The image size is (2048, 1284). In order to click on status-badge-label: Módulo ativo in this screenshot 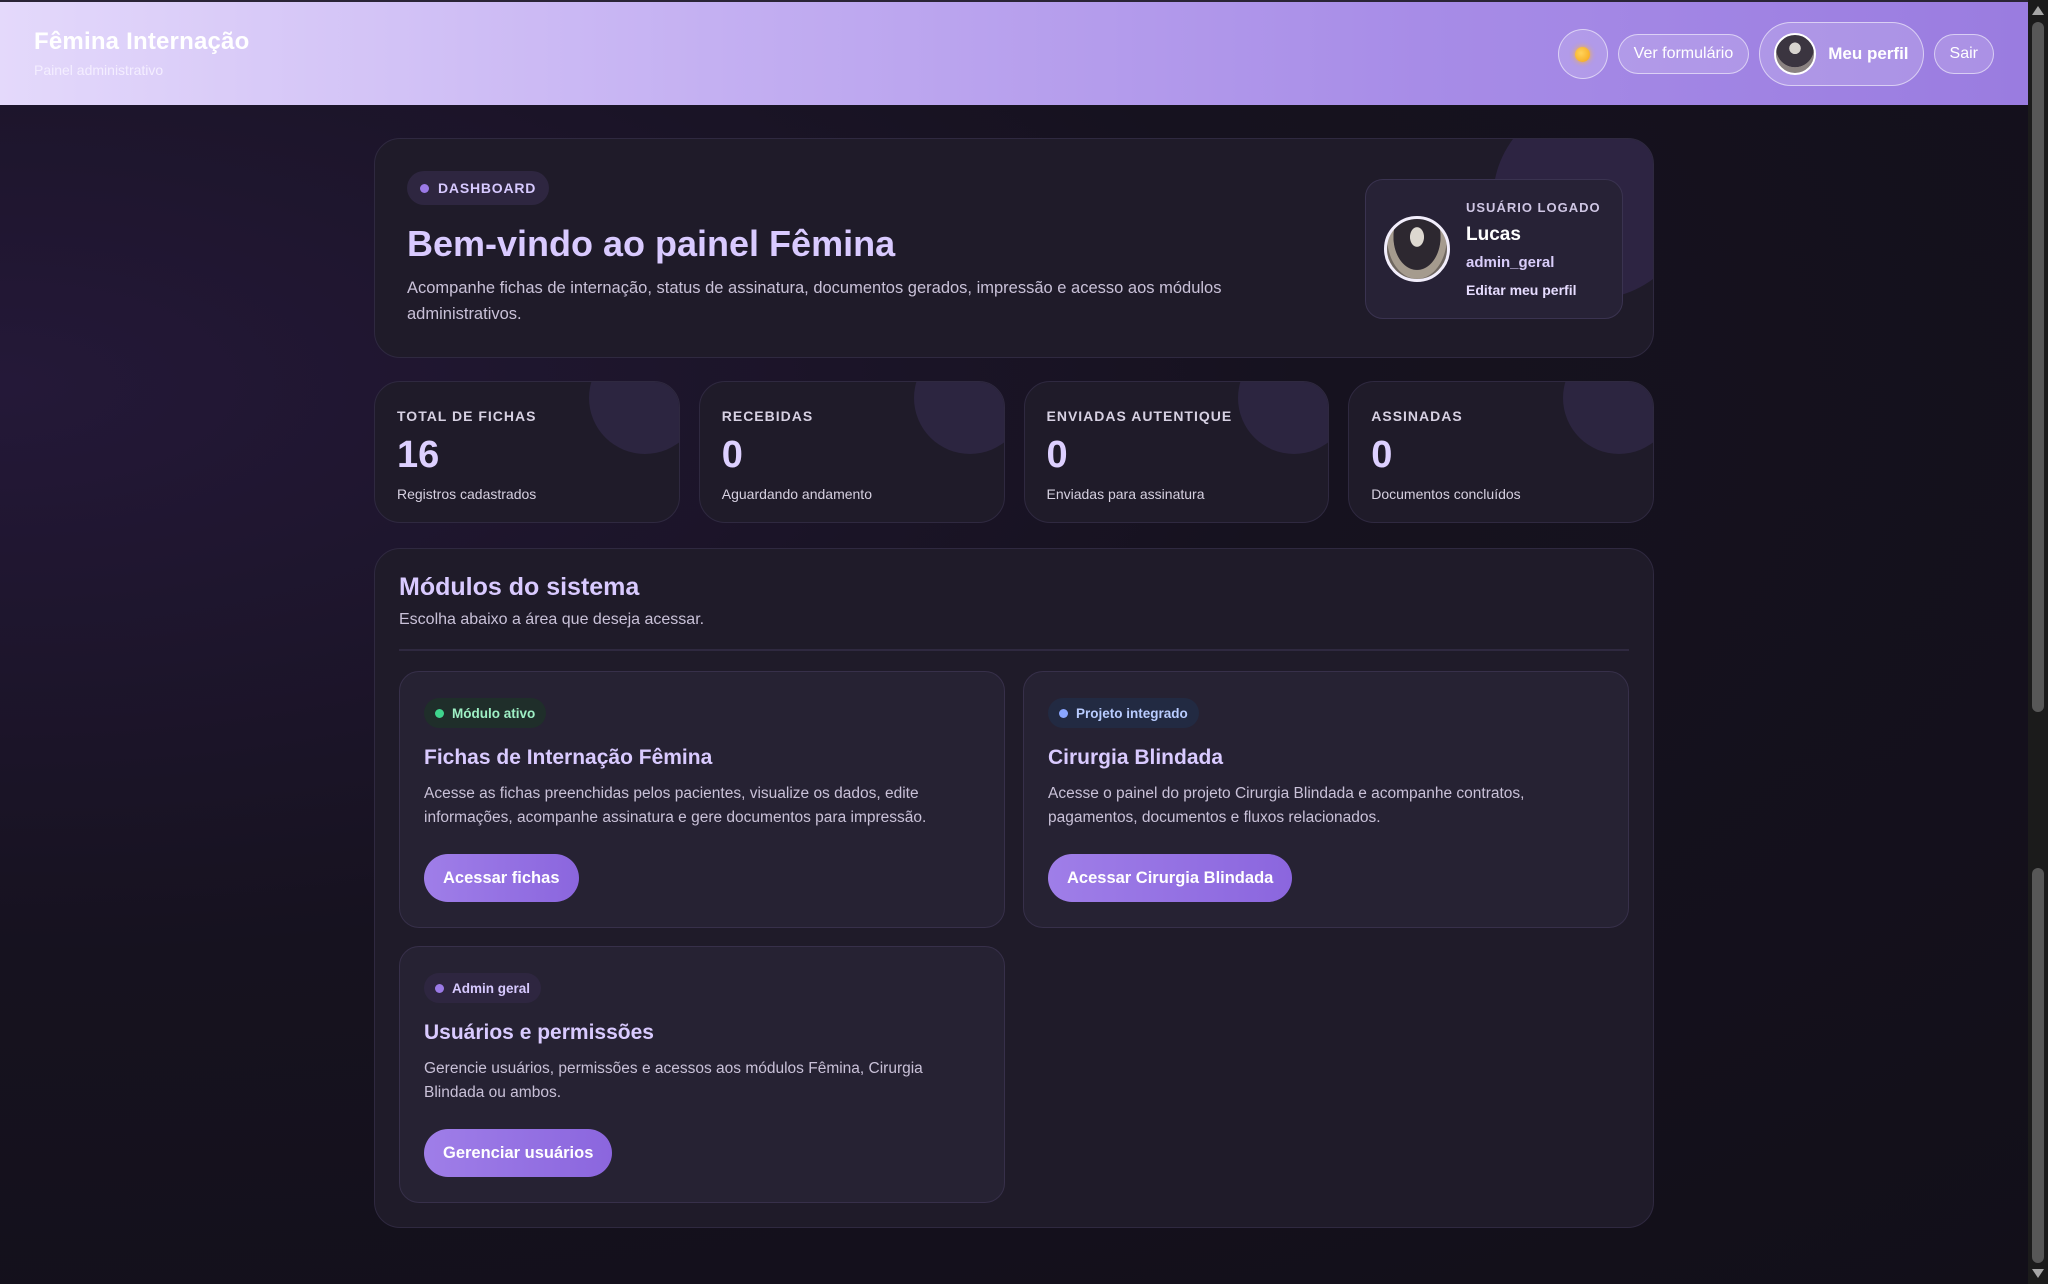, I will do `click(494, 713)`.